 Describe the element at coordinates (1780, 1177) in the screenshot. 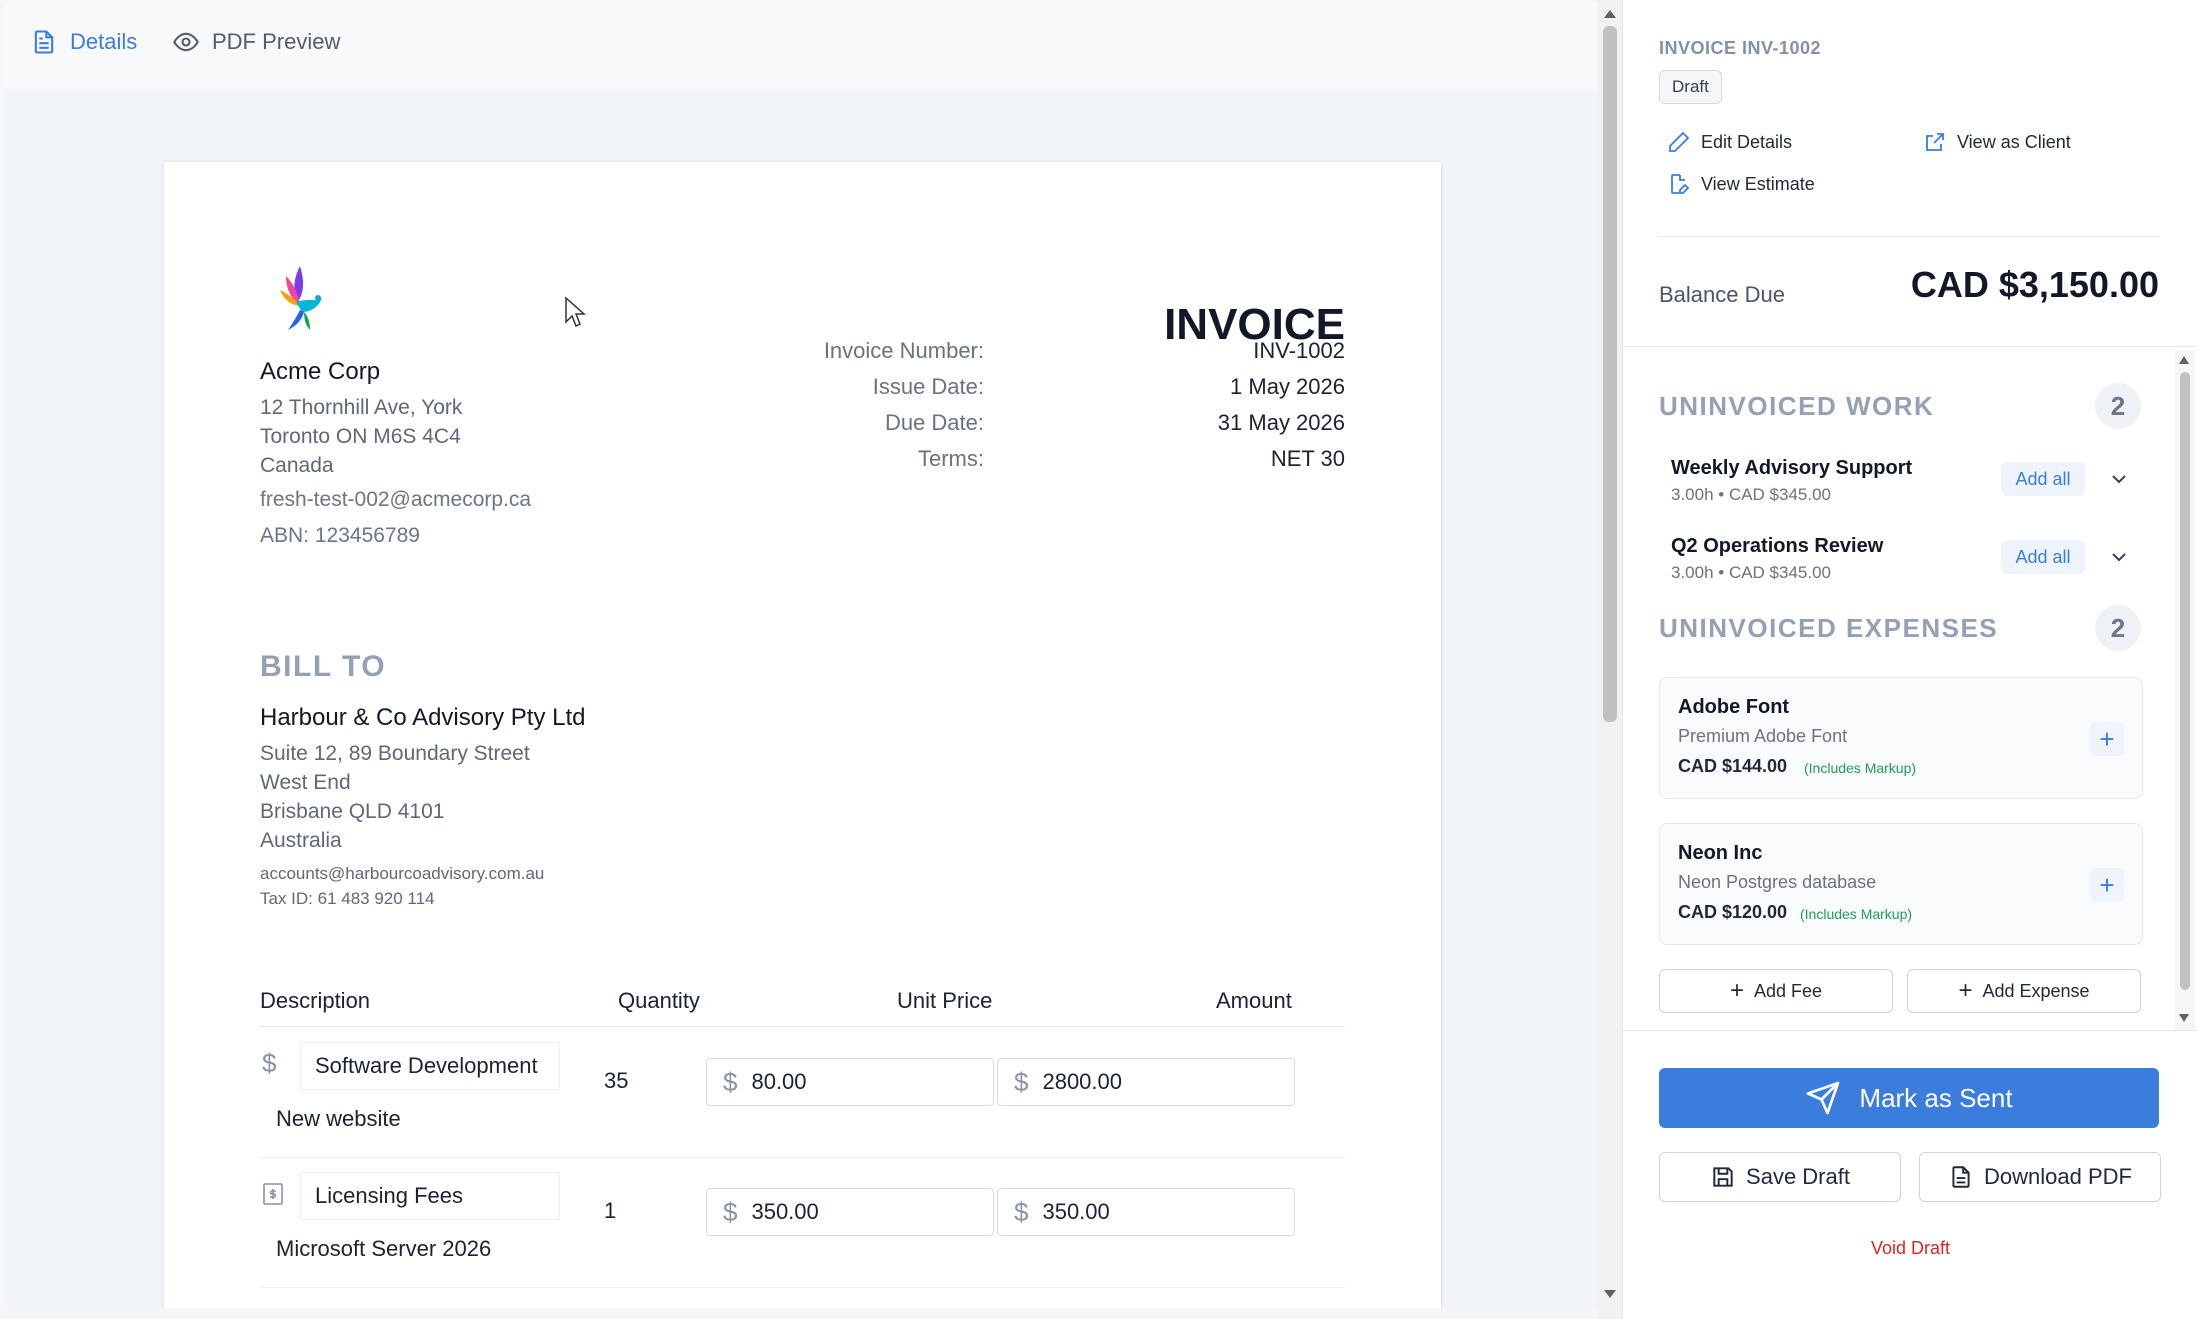

I see `save-draft-button: Save Draft` at that location.